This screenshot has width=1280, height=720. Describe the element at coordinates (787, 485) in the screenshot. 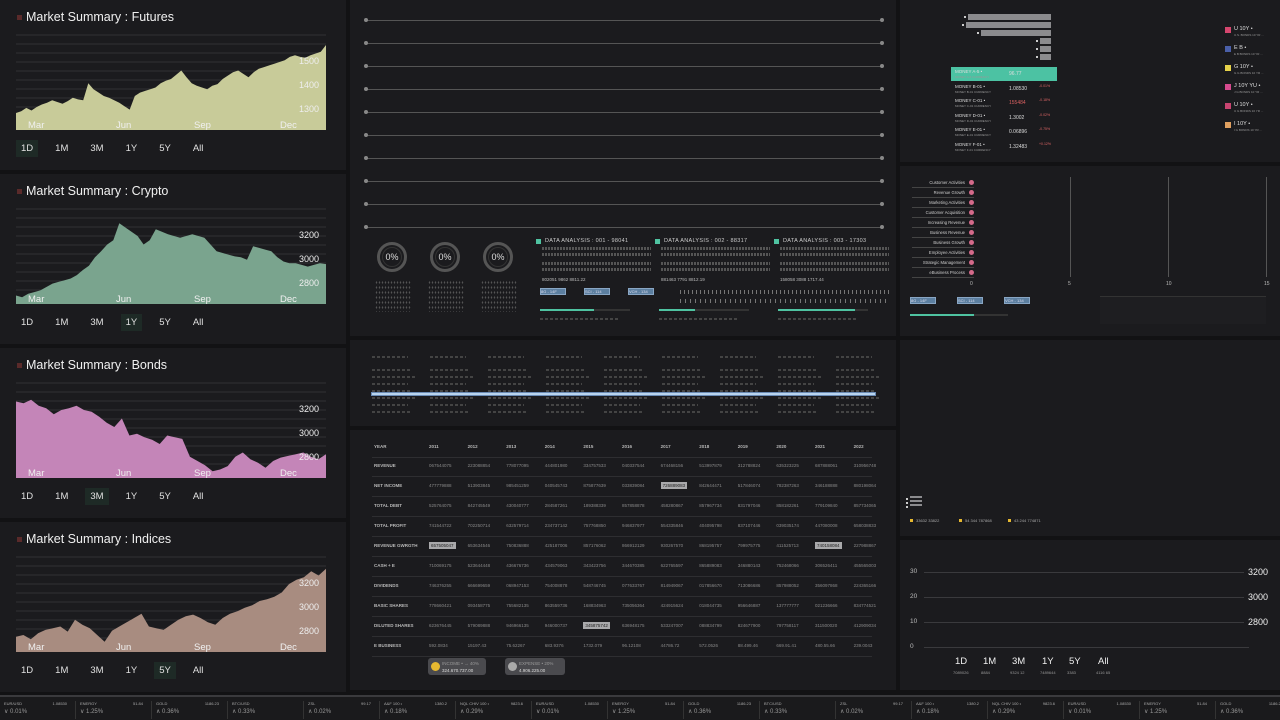

I see `table-cell: 782387263` at that location.